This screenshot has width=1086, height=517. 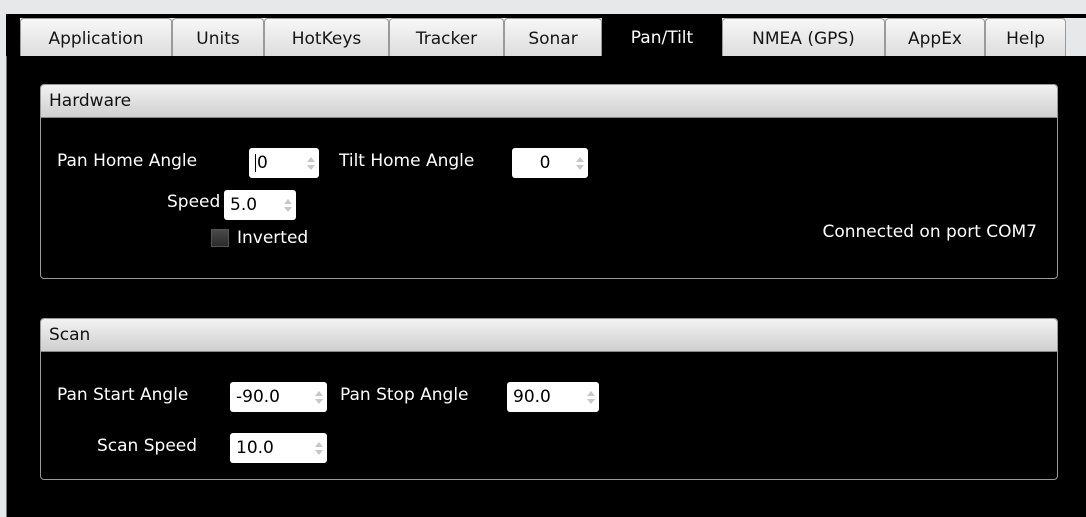 I want to click on scan-speed-label: Scan Speed, so click(x=147, y=446).